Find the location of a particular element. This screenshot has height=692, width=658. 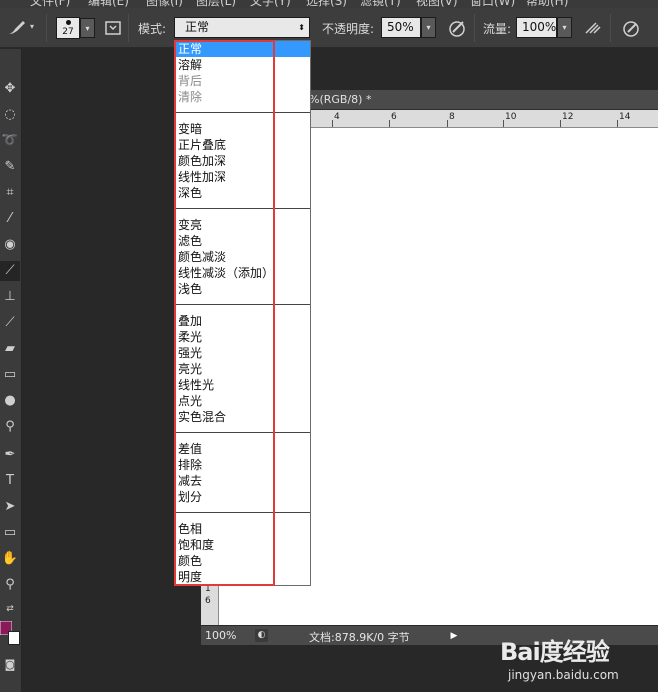

blend-mode-option: 色相 is located at coordinates (243, 529).